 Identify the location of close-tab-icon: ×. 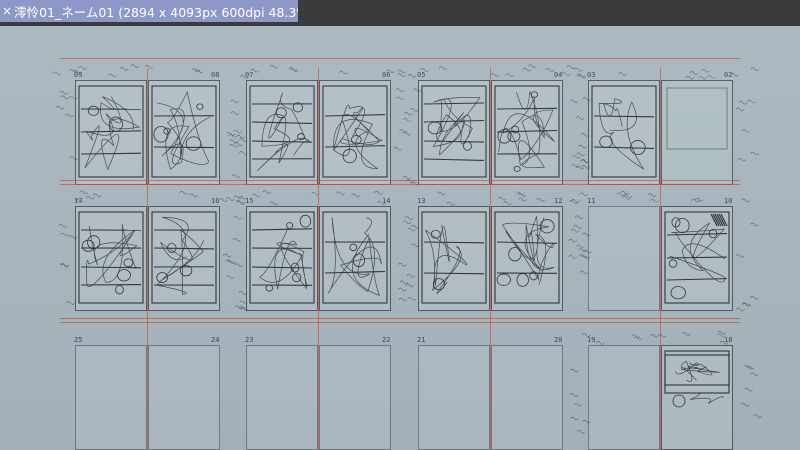
(7, 11).